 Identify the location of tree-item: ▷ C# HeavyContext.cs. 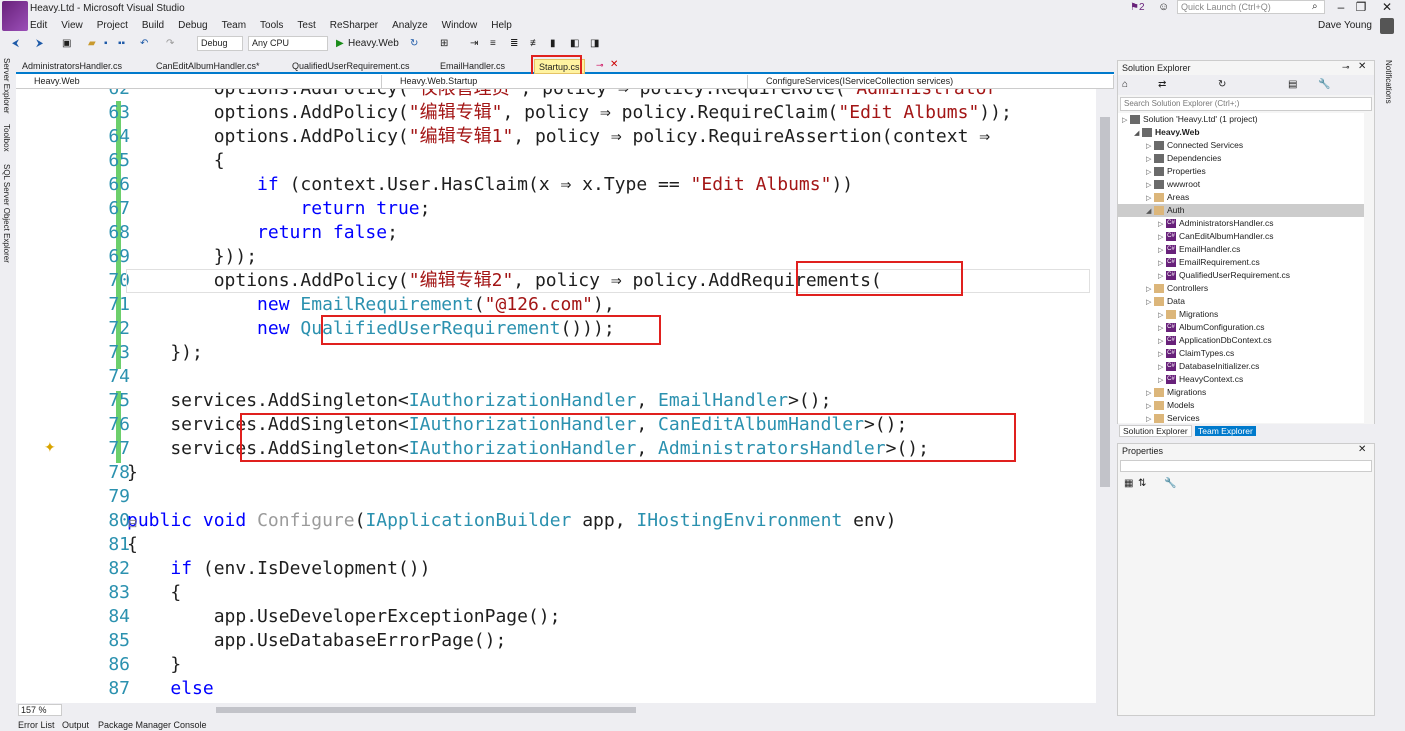
(1241, 379).